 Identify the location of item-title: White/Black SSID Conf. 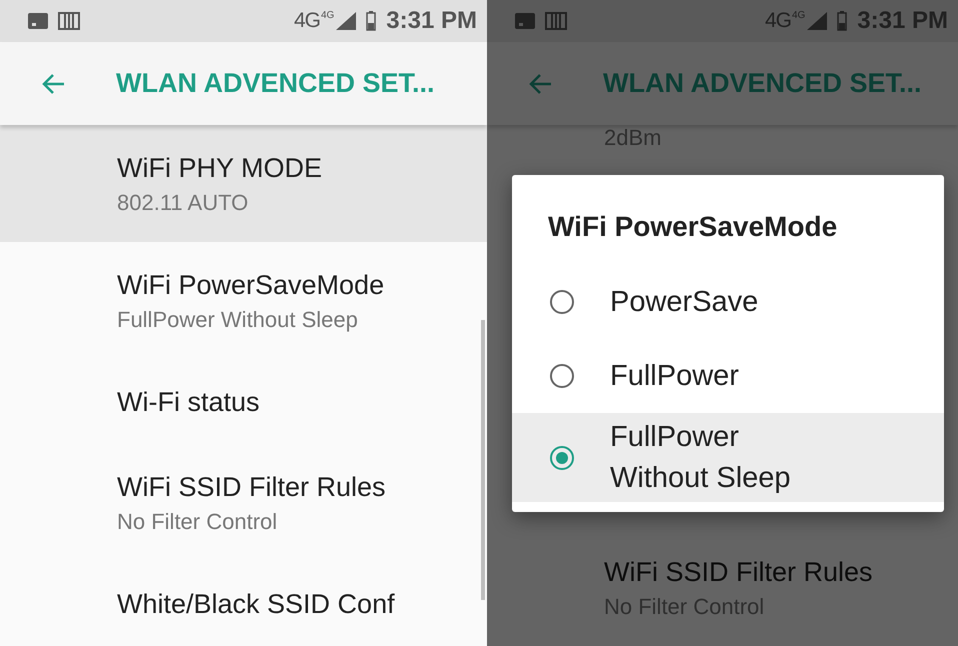
(256, 604).